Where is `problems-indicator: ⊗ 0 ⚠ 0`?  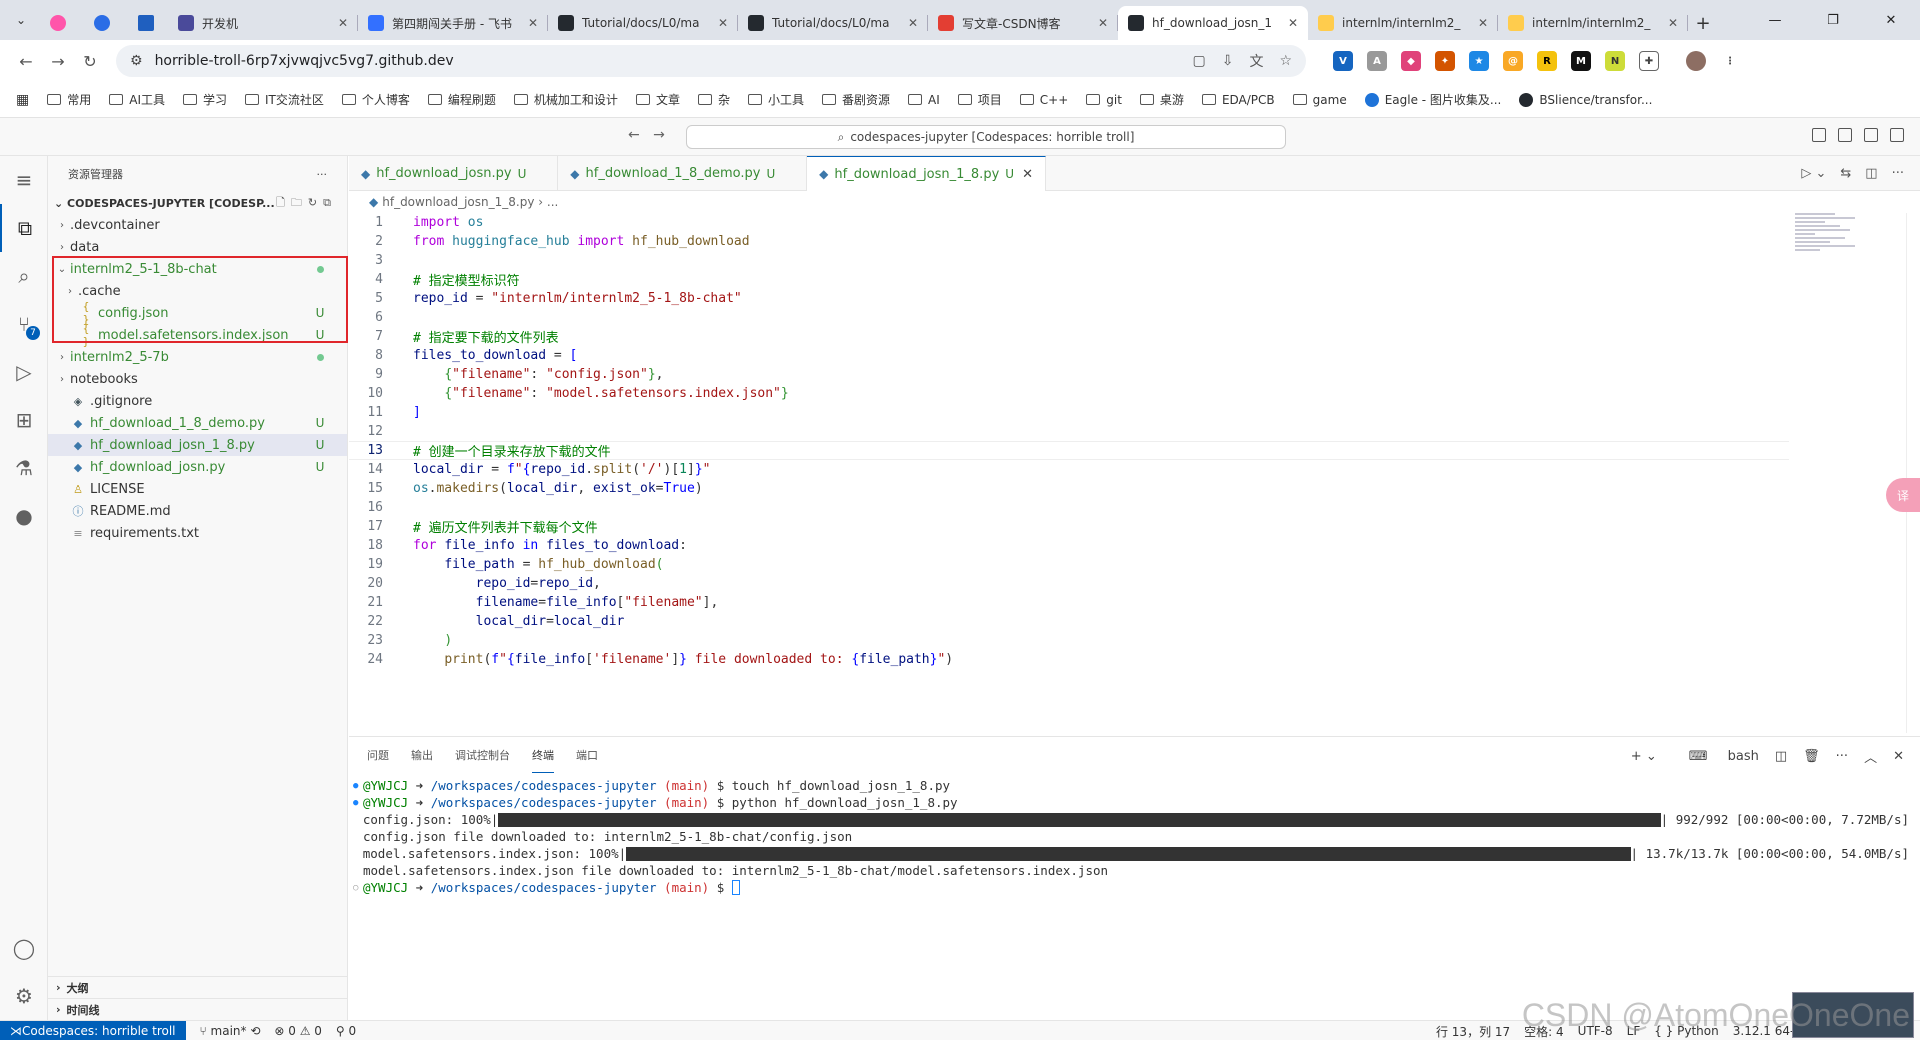
problems-indicator: ⊗ 0 ⚠ 0 is located at coordinates (298, 1031).